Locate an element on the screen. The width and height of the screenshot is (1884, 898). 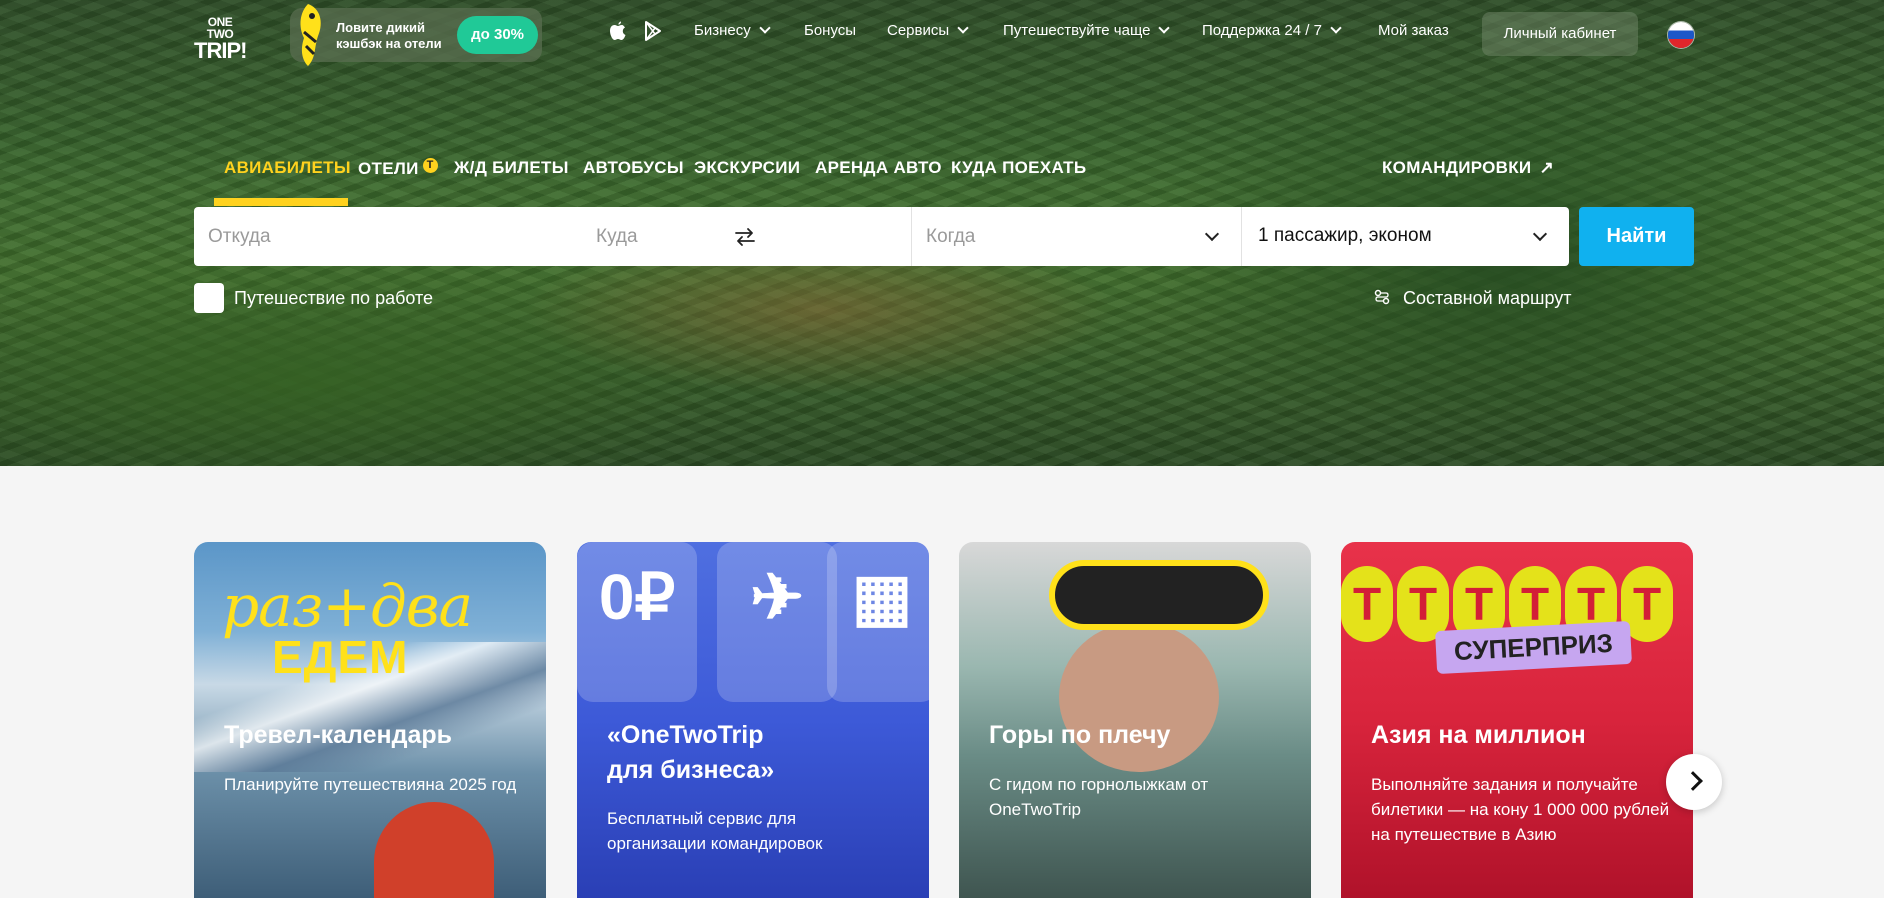
onetwotrip-logo: ONE TWO TRIP! is located at coordinates (220, 37).